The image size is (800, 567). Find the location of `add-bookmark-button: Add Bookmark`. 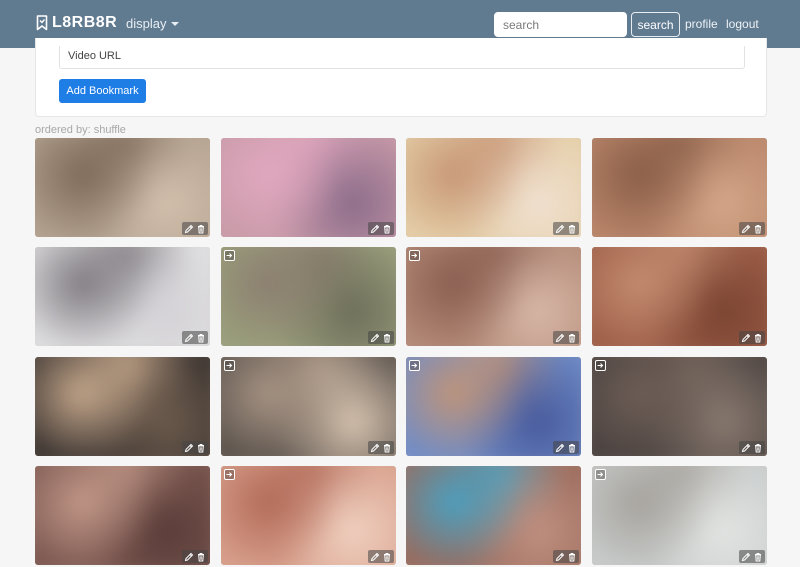

add-bookmark-button: Add Bookmark is located at coordinates (102, 91).